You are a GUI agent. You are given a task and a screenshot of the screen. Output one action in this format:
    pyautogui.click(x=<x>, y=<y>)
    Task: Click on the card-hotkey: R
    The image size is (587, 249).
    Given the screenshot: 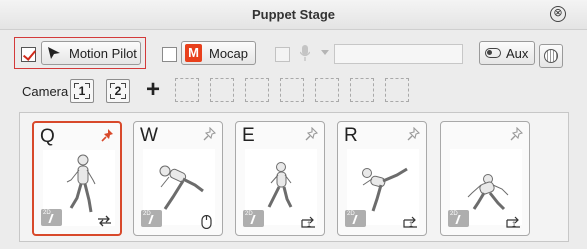 What is the action you would take?
    pyautogui.click(x=351, y=135)
    